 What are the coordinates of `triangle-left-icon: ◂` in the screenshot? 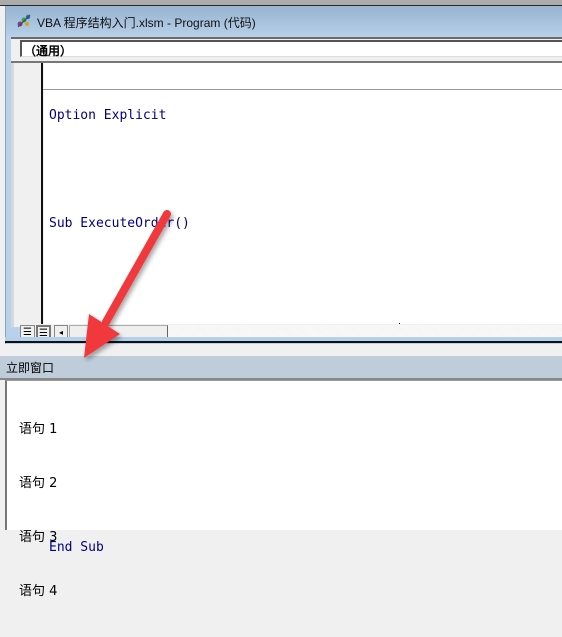 It's located at (60, 332).